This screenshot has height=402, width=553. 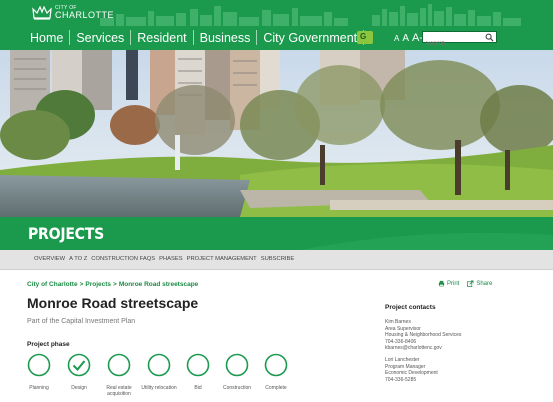 I want to click on phase-check-icon, so click(x=79, y=365).